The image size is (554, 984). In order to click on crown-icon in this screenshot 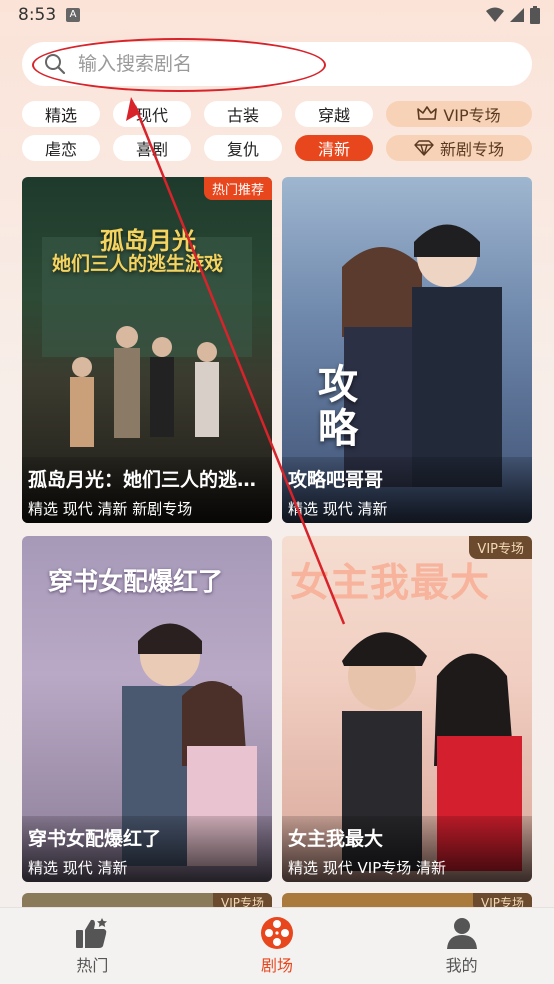, I will do `click(427, 113)`.